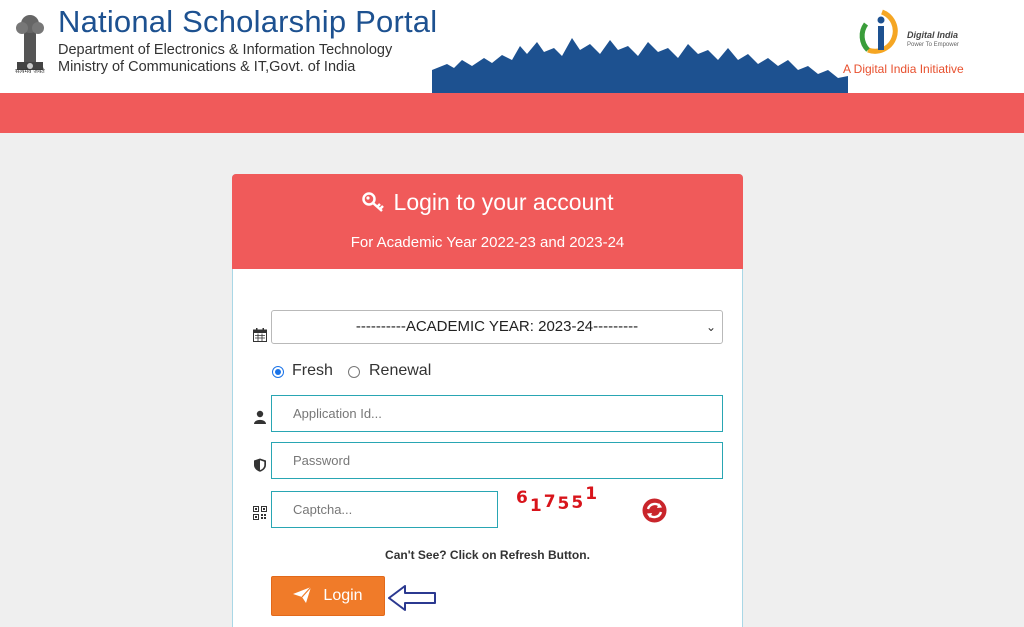 This screenshot has width=1024, height=627. I want to click on send-icon, so click(302, 594).